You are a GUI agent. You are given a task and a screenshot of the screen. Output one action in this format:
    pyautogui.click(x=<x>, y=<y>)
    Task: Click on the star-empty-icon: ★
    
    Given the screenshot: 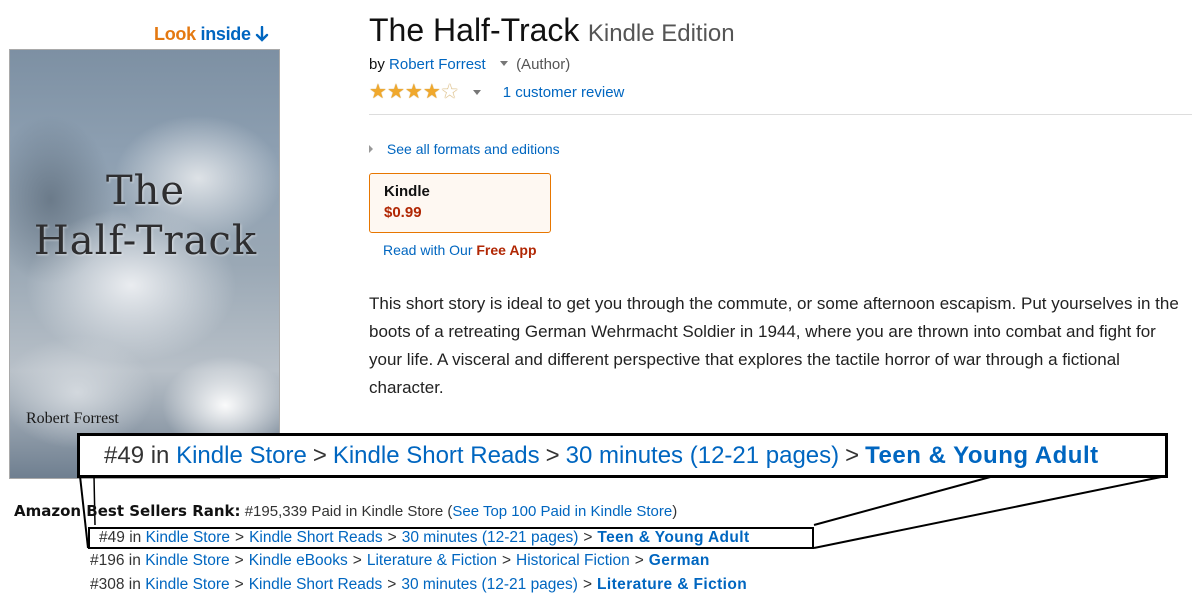 What is the action you would take?
    pyautogui.click(x=449, y=92)
    